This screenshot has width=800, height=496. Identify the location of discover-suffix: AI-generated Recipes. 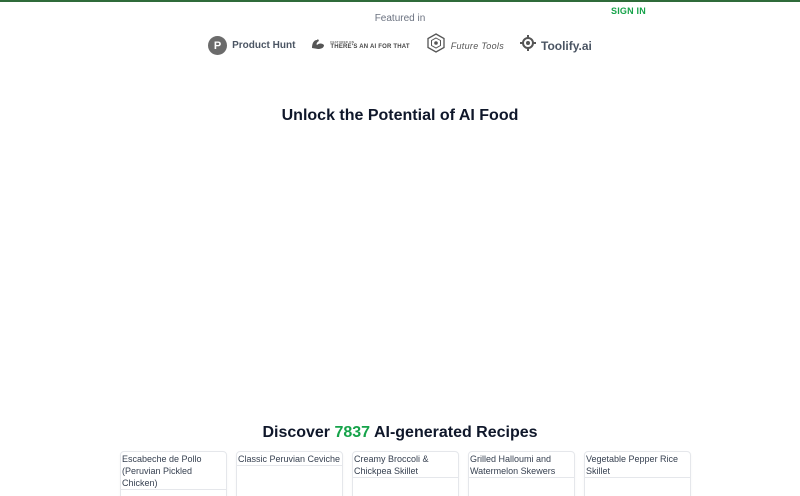
(455, 432).